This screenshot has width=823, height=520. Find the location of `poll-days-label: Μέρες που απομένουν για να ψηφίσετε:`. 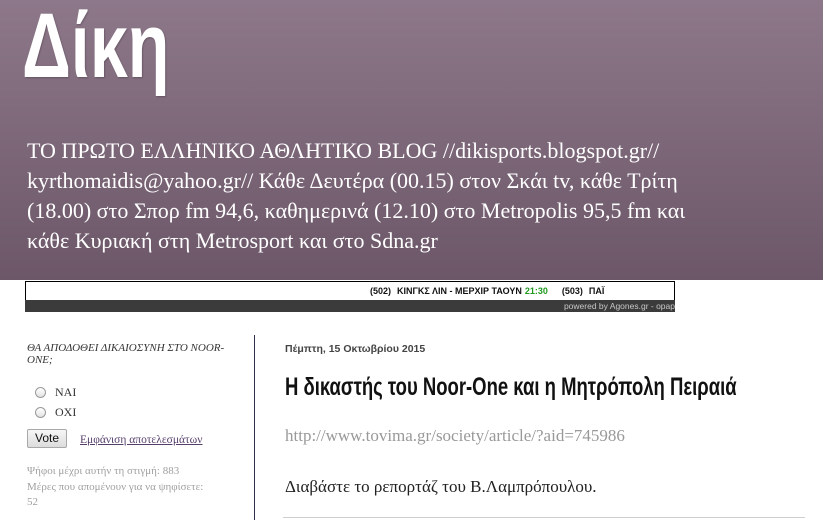

poll-days-label: Μέρες που απομένουν για να ψηφίσετε: is located at coordinates (115, 486).